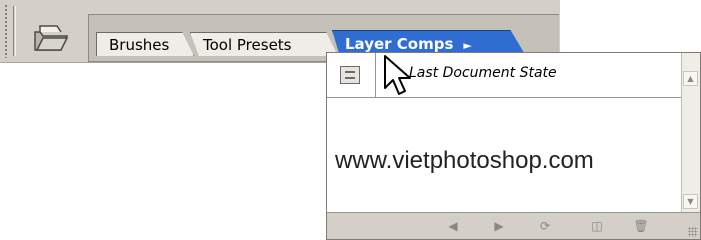 This screenshot has width=701, height=240. What do you see at coordinates (397, 75) in the screenshot?
I see `mouse-cursor-icon` at bounding box center [397, 75].